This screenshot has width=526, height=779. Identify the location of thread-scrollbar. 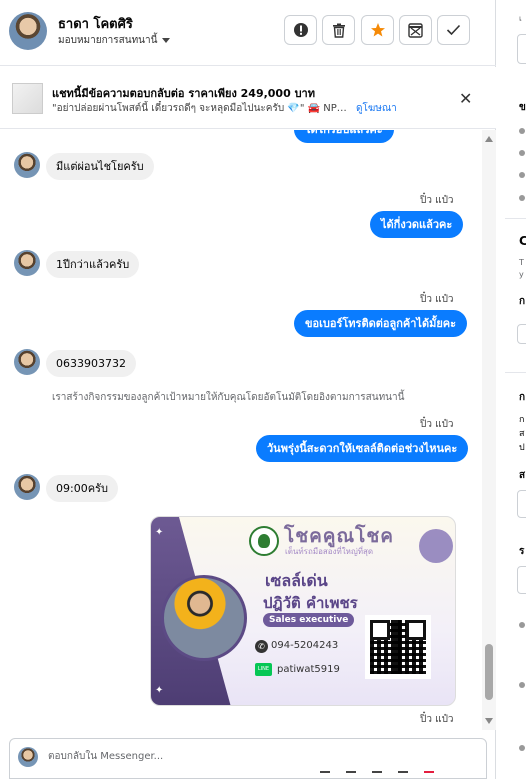
(489, 430).